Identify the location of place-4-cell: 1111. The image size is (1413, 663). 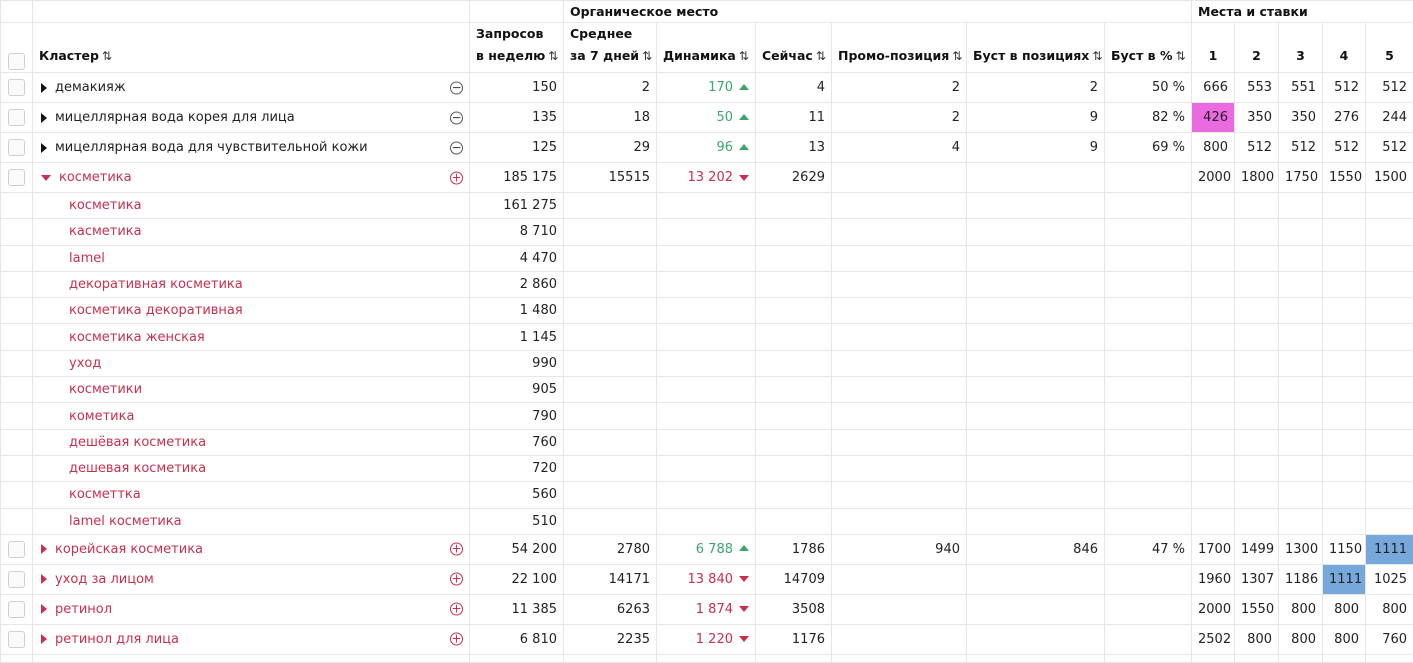
(1344, 579).